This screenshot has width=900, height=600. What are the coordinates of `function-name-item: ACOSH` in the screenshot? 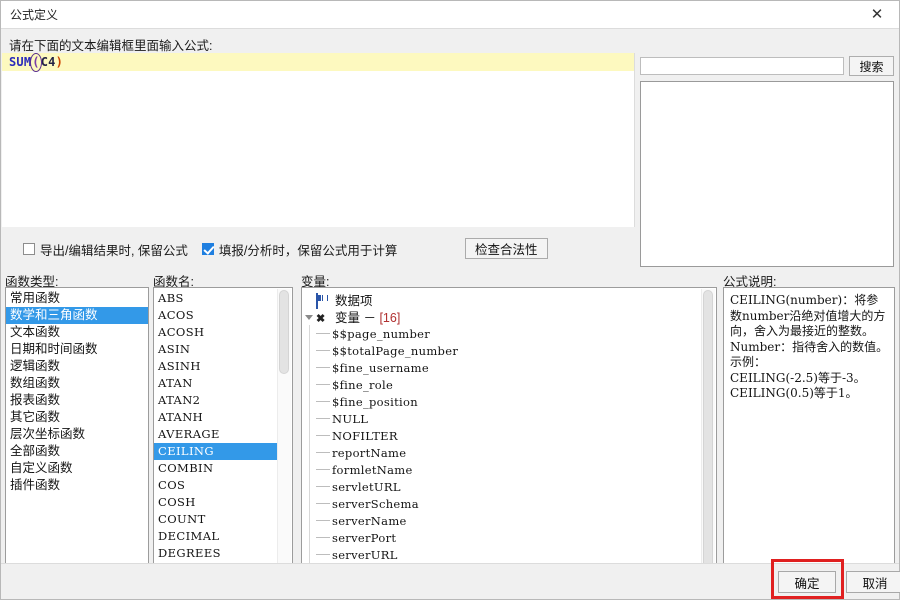 It's located at (216, 332).